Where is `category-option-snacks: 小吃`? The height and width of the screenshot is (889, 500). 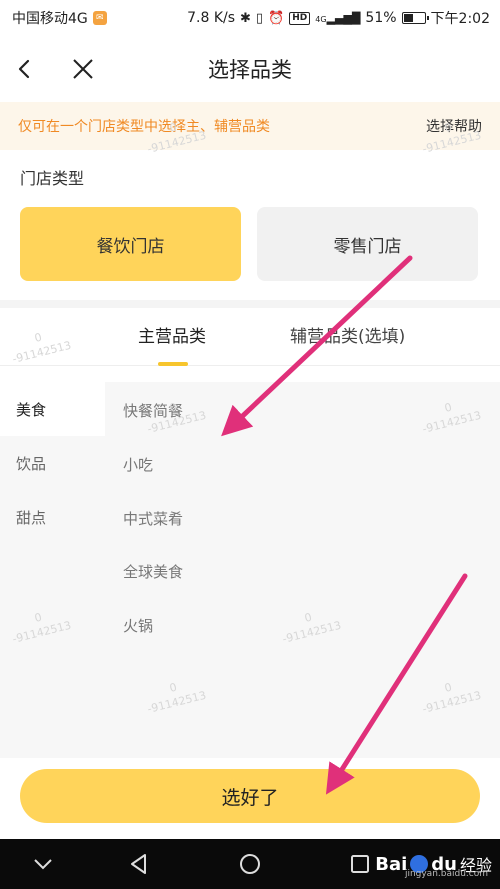 category-option-snacks: 小吃 is located at coordinates (138, 464).